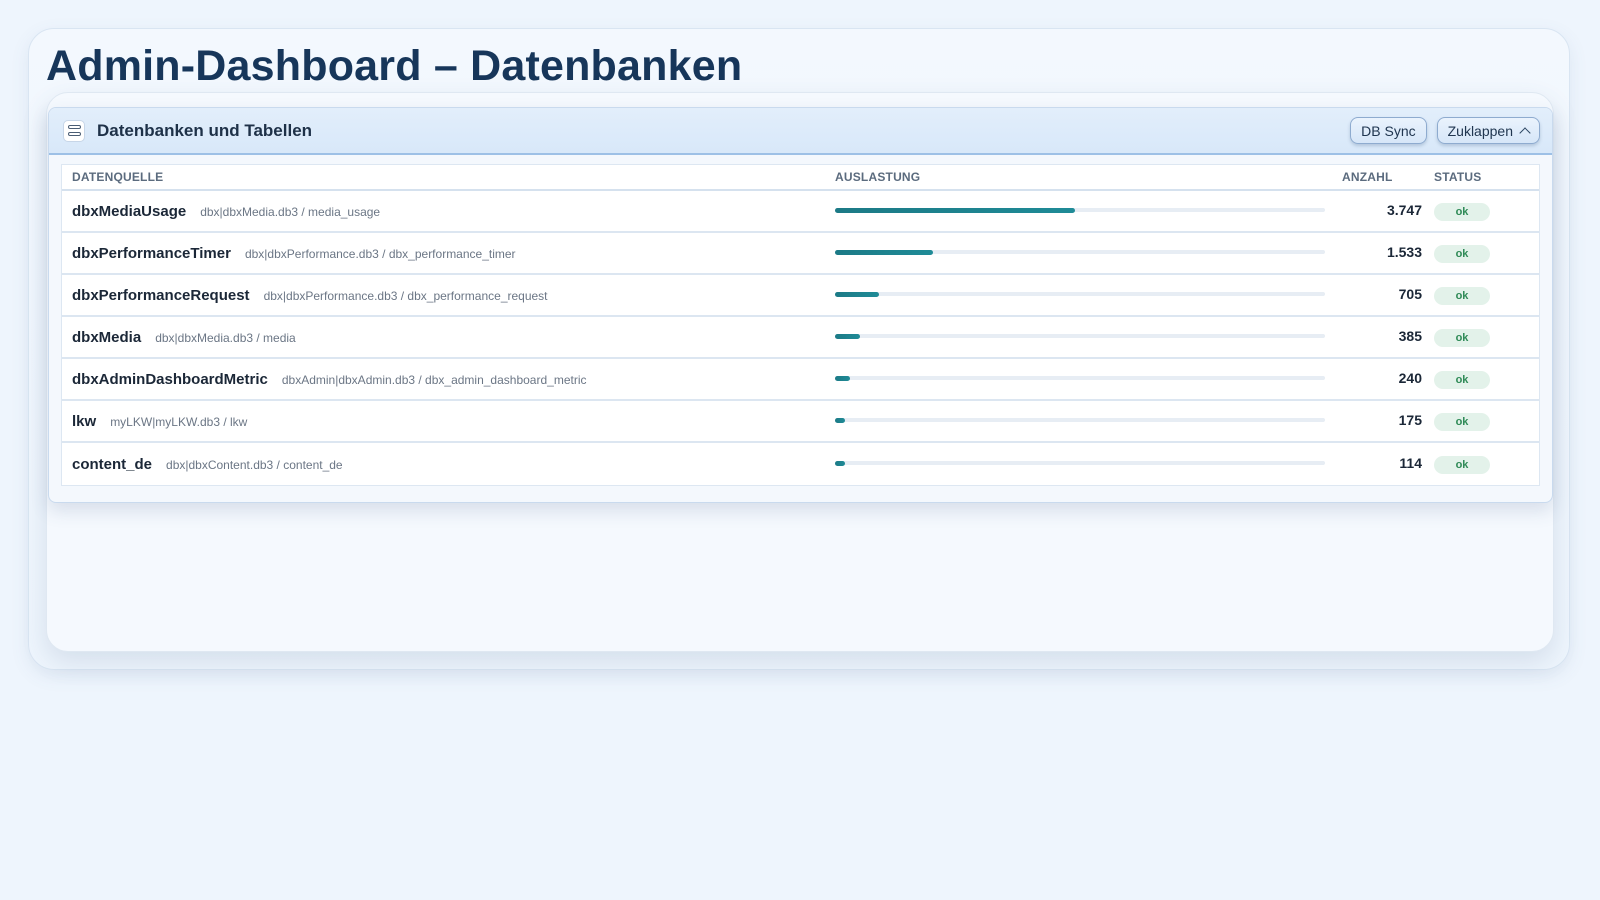 This screenshot has height=900, width=1600. What do you see at coordinates (1410, 463) in the screenshot?
I see `row-count: 114` at bounding box center [1410, 463].